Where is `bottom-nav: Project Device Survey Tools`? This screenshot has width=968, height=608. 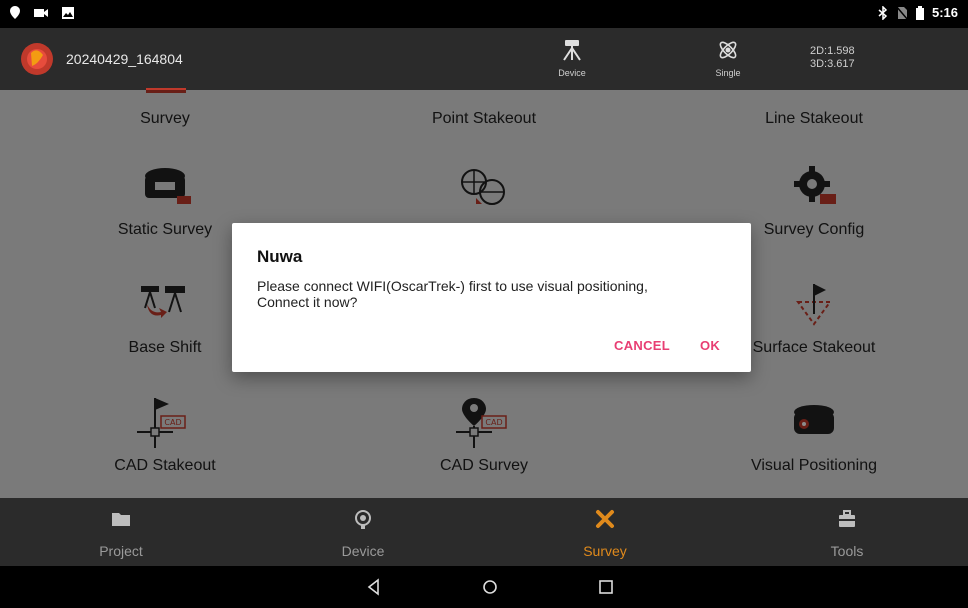
bottom-nav: Project Device Survey Tools is located at coordinates (484, 532).